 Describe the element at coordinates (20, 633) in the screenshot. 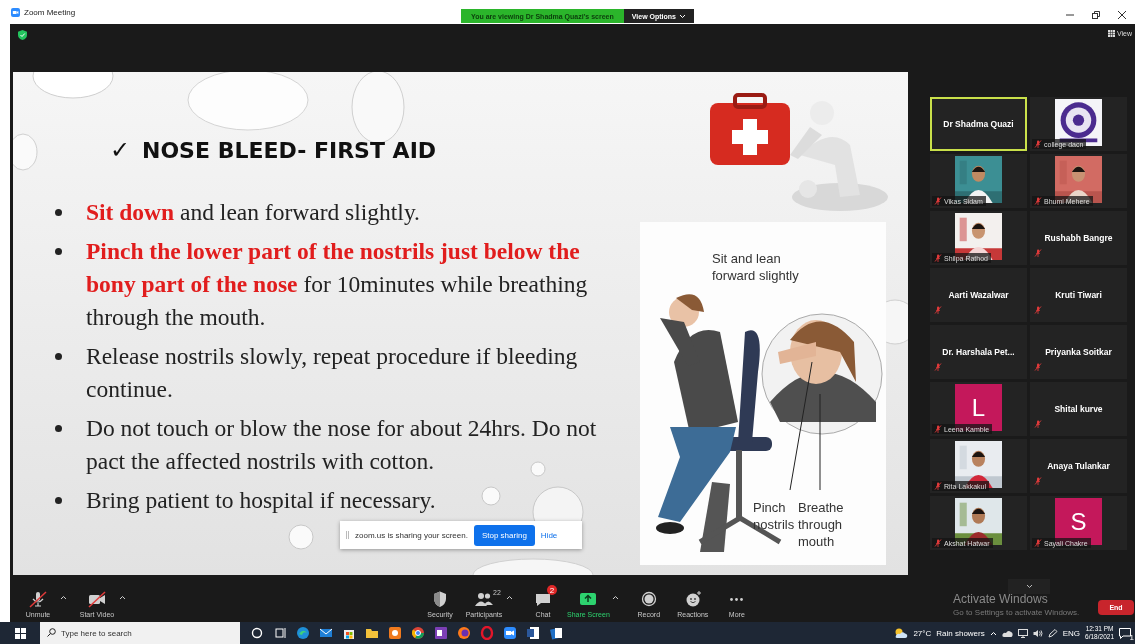

I see `windows-icon` at that location.